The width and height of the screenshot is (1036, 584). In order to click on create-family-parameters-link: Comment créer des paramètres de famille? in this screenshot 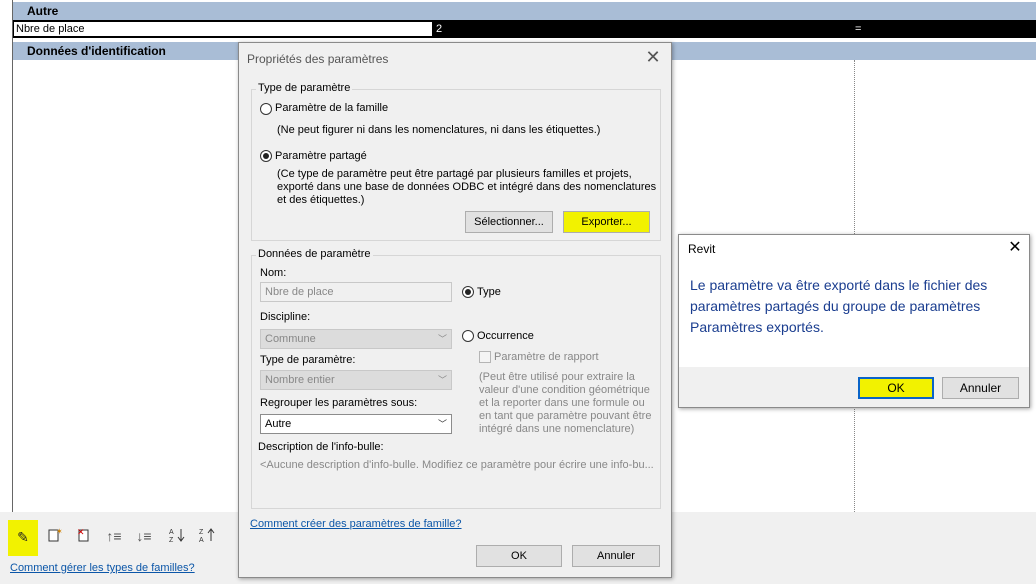, I will do `click(356, 524)`.